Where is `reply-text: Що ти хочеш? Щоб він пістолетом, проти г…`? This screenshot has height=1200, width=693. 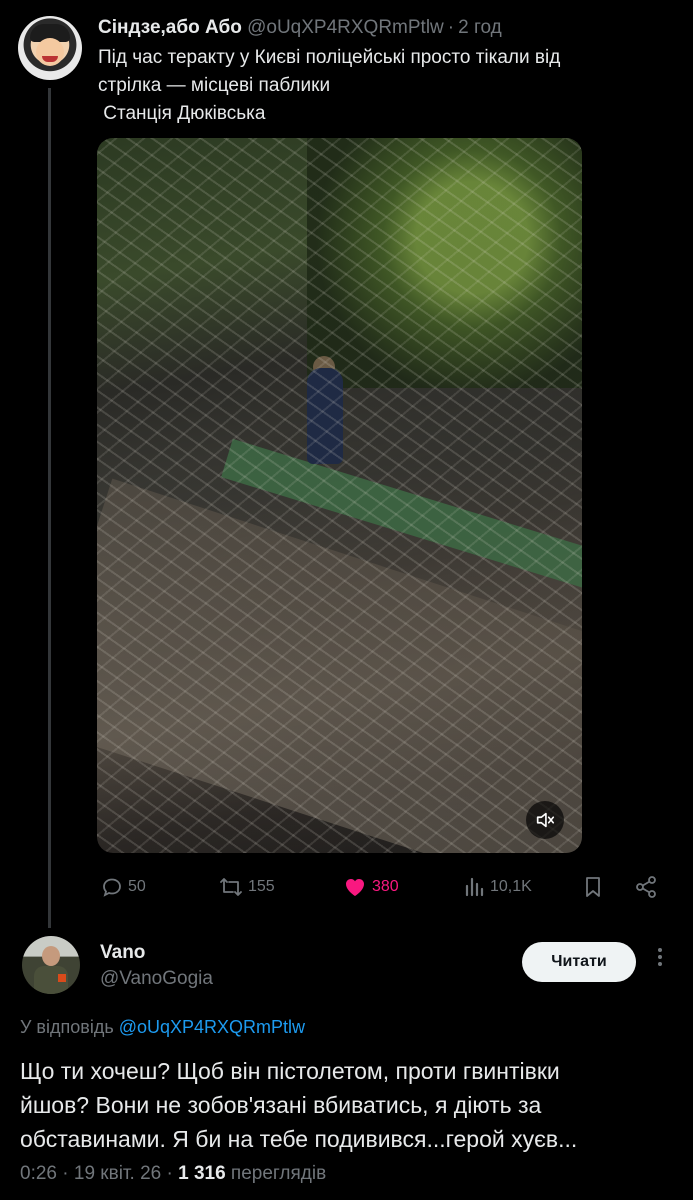
reply-text: Що ти хочеш? Щоб він пістолетом, проти г… is located at coordinates (350, 1105).